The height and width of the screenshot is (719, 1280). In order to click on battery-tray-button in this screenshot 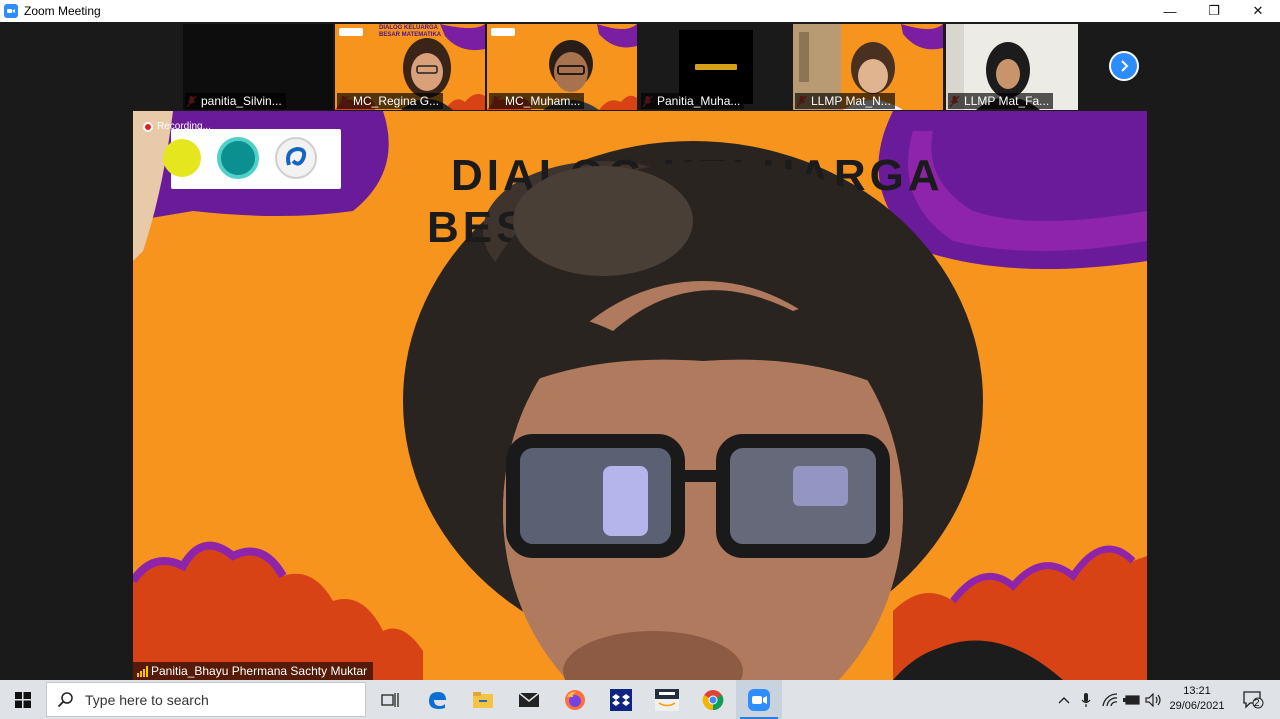, I will do `click(1132, 699)`.